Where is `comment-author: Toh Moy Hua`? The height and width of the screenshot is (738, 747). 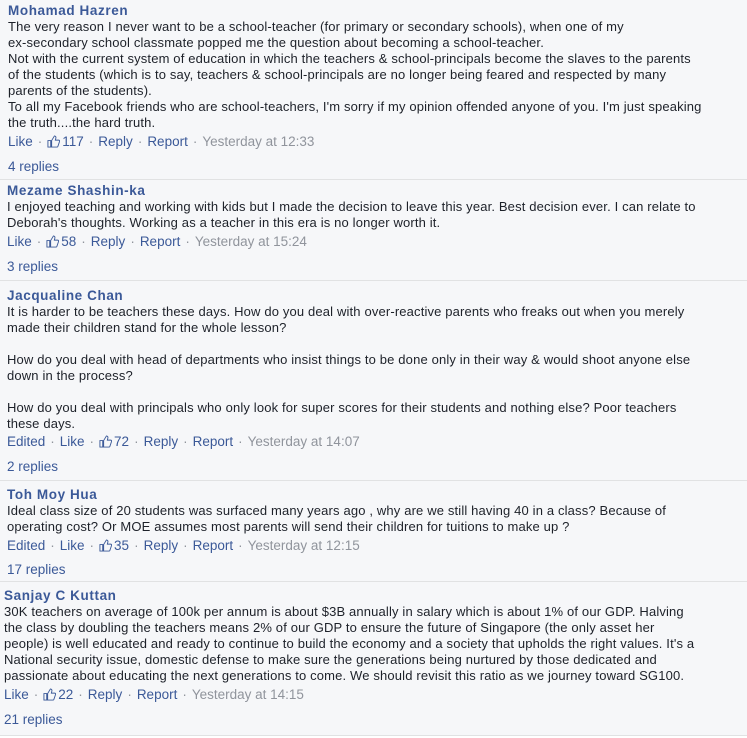 comment-author: Toh Moy Hua is located at coordinates (52, 494).